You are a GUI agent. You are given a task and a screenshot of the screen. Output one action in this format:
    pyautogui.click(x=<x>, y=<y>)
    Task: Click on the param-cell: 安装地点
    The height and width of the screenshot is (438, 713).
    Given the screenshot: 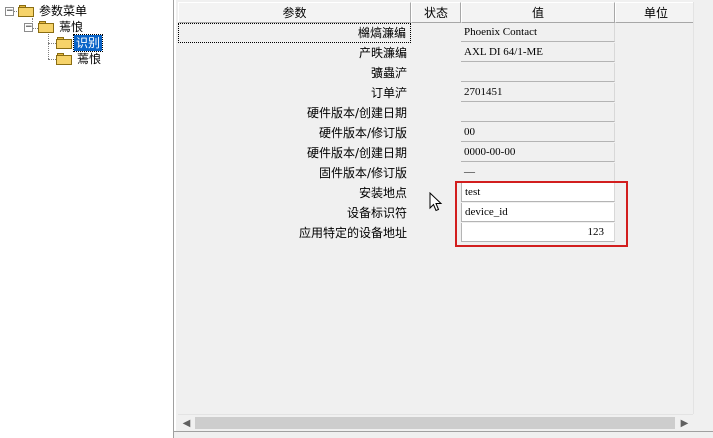 What is the action you would take?
    pyautogui.click(x=382, y=193)
    